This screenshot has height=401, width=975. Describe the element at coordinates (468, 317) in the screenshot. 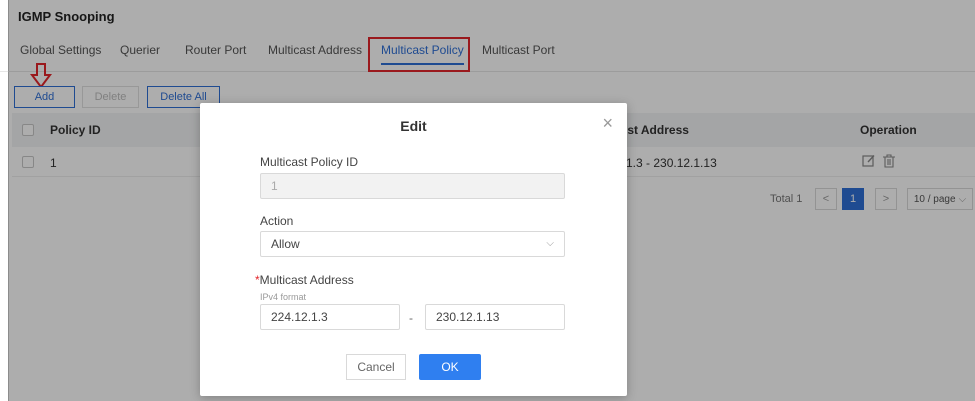

I see `address-end-value: 230.12.1.13` at that location.